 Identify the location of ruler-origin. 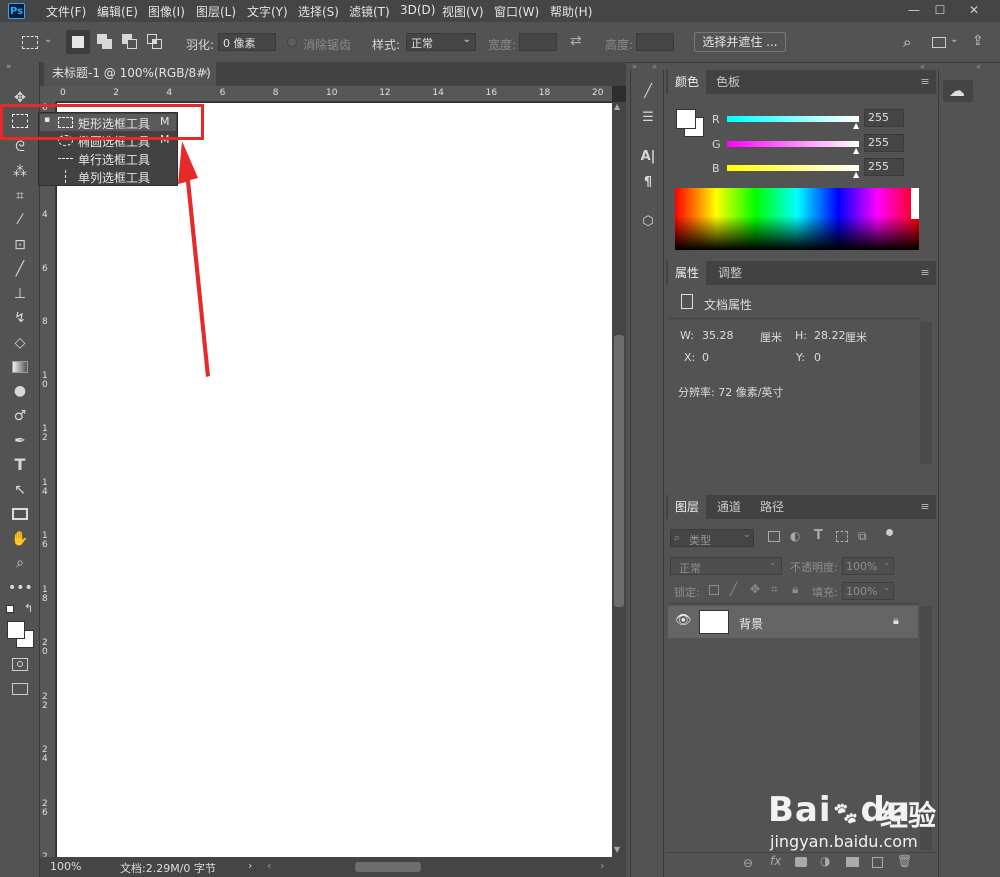
(48, 94).